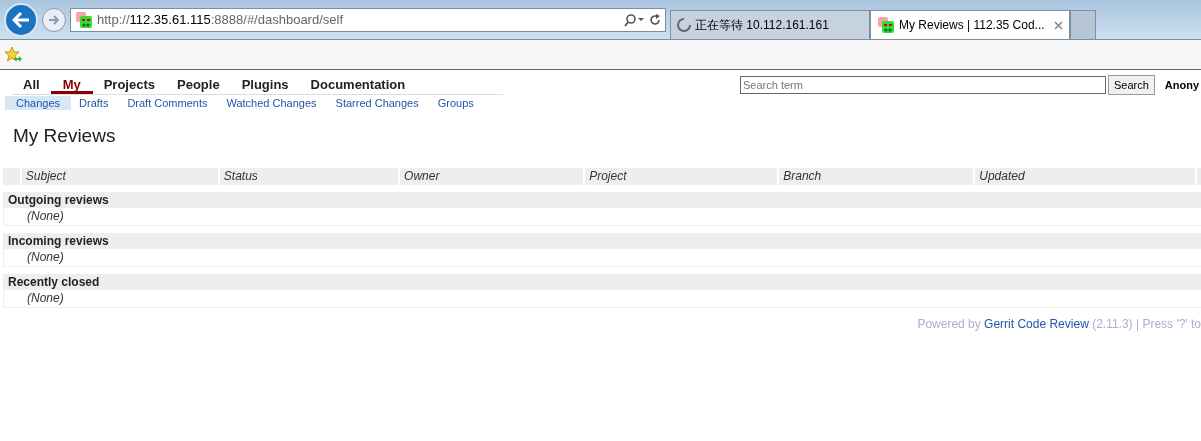 This screenshot has width=1201, height=441. I want to click on tab-title: 正在等待 10.112.161.161, so click(762, 25).